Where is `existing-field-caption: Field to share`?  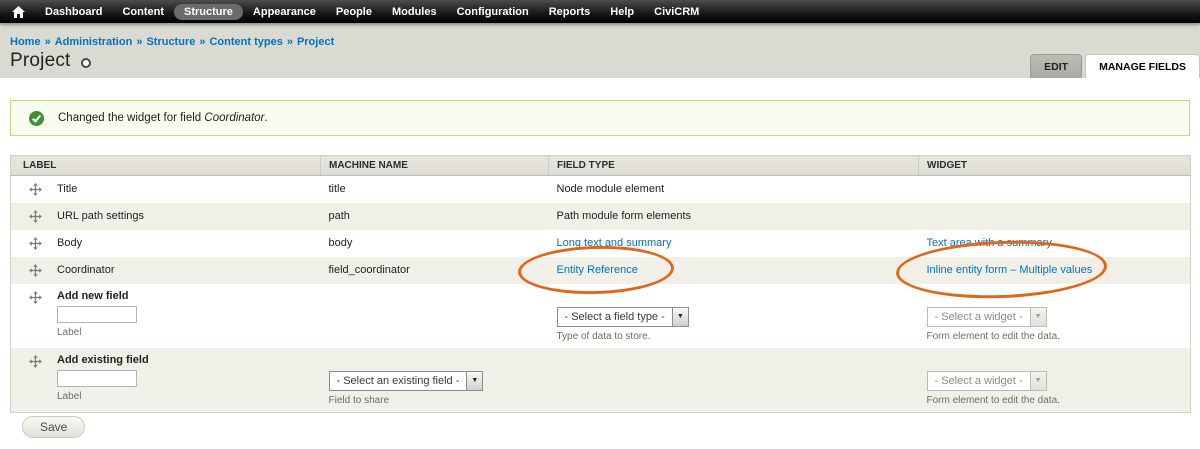
existing-field-caption: Field to share is located at coordinates (359, 400).